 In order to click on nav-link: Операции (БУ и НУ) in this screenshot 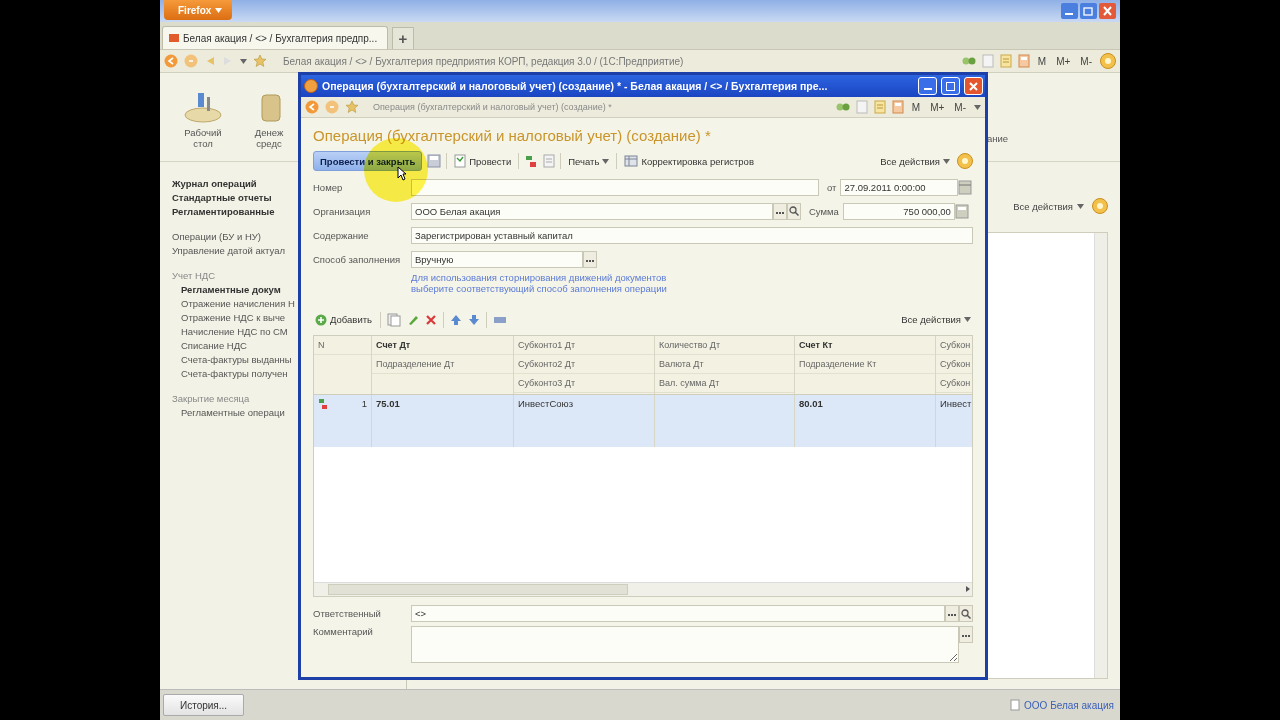, I will do `click(216, 236)`.